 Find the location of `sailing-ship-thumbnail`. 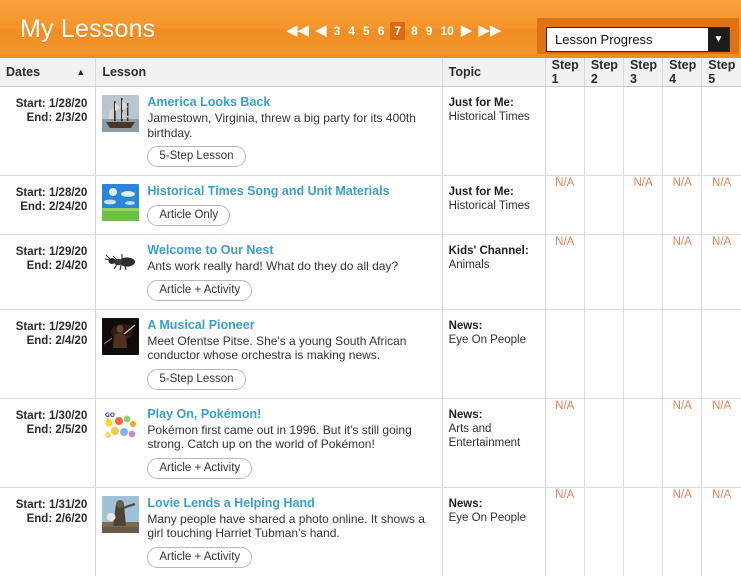

sailing-ship-thumbnail is located at coordinates (121, 113).